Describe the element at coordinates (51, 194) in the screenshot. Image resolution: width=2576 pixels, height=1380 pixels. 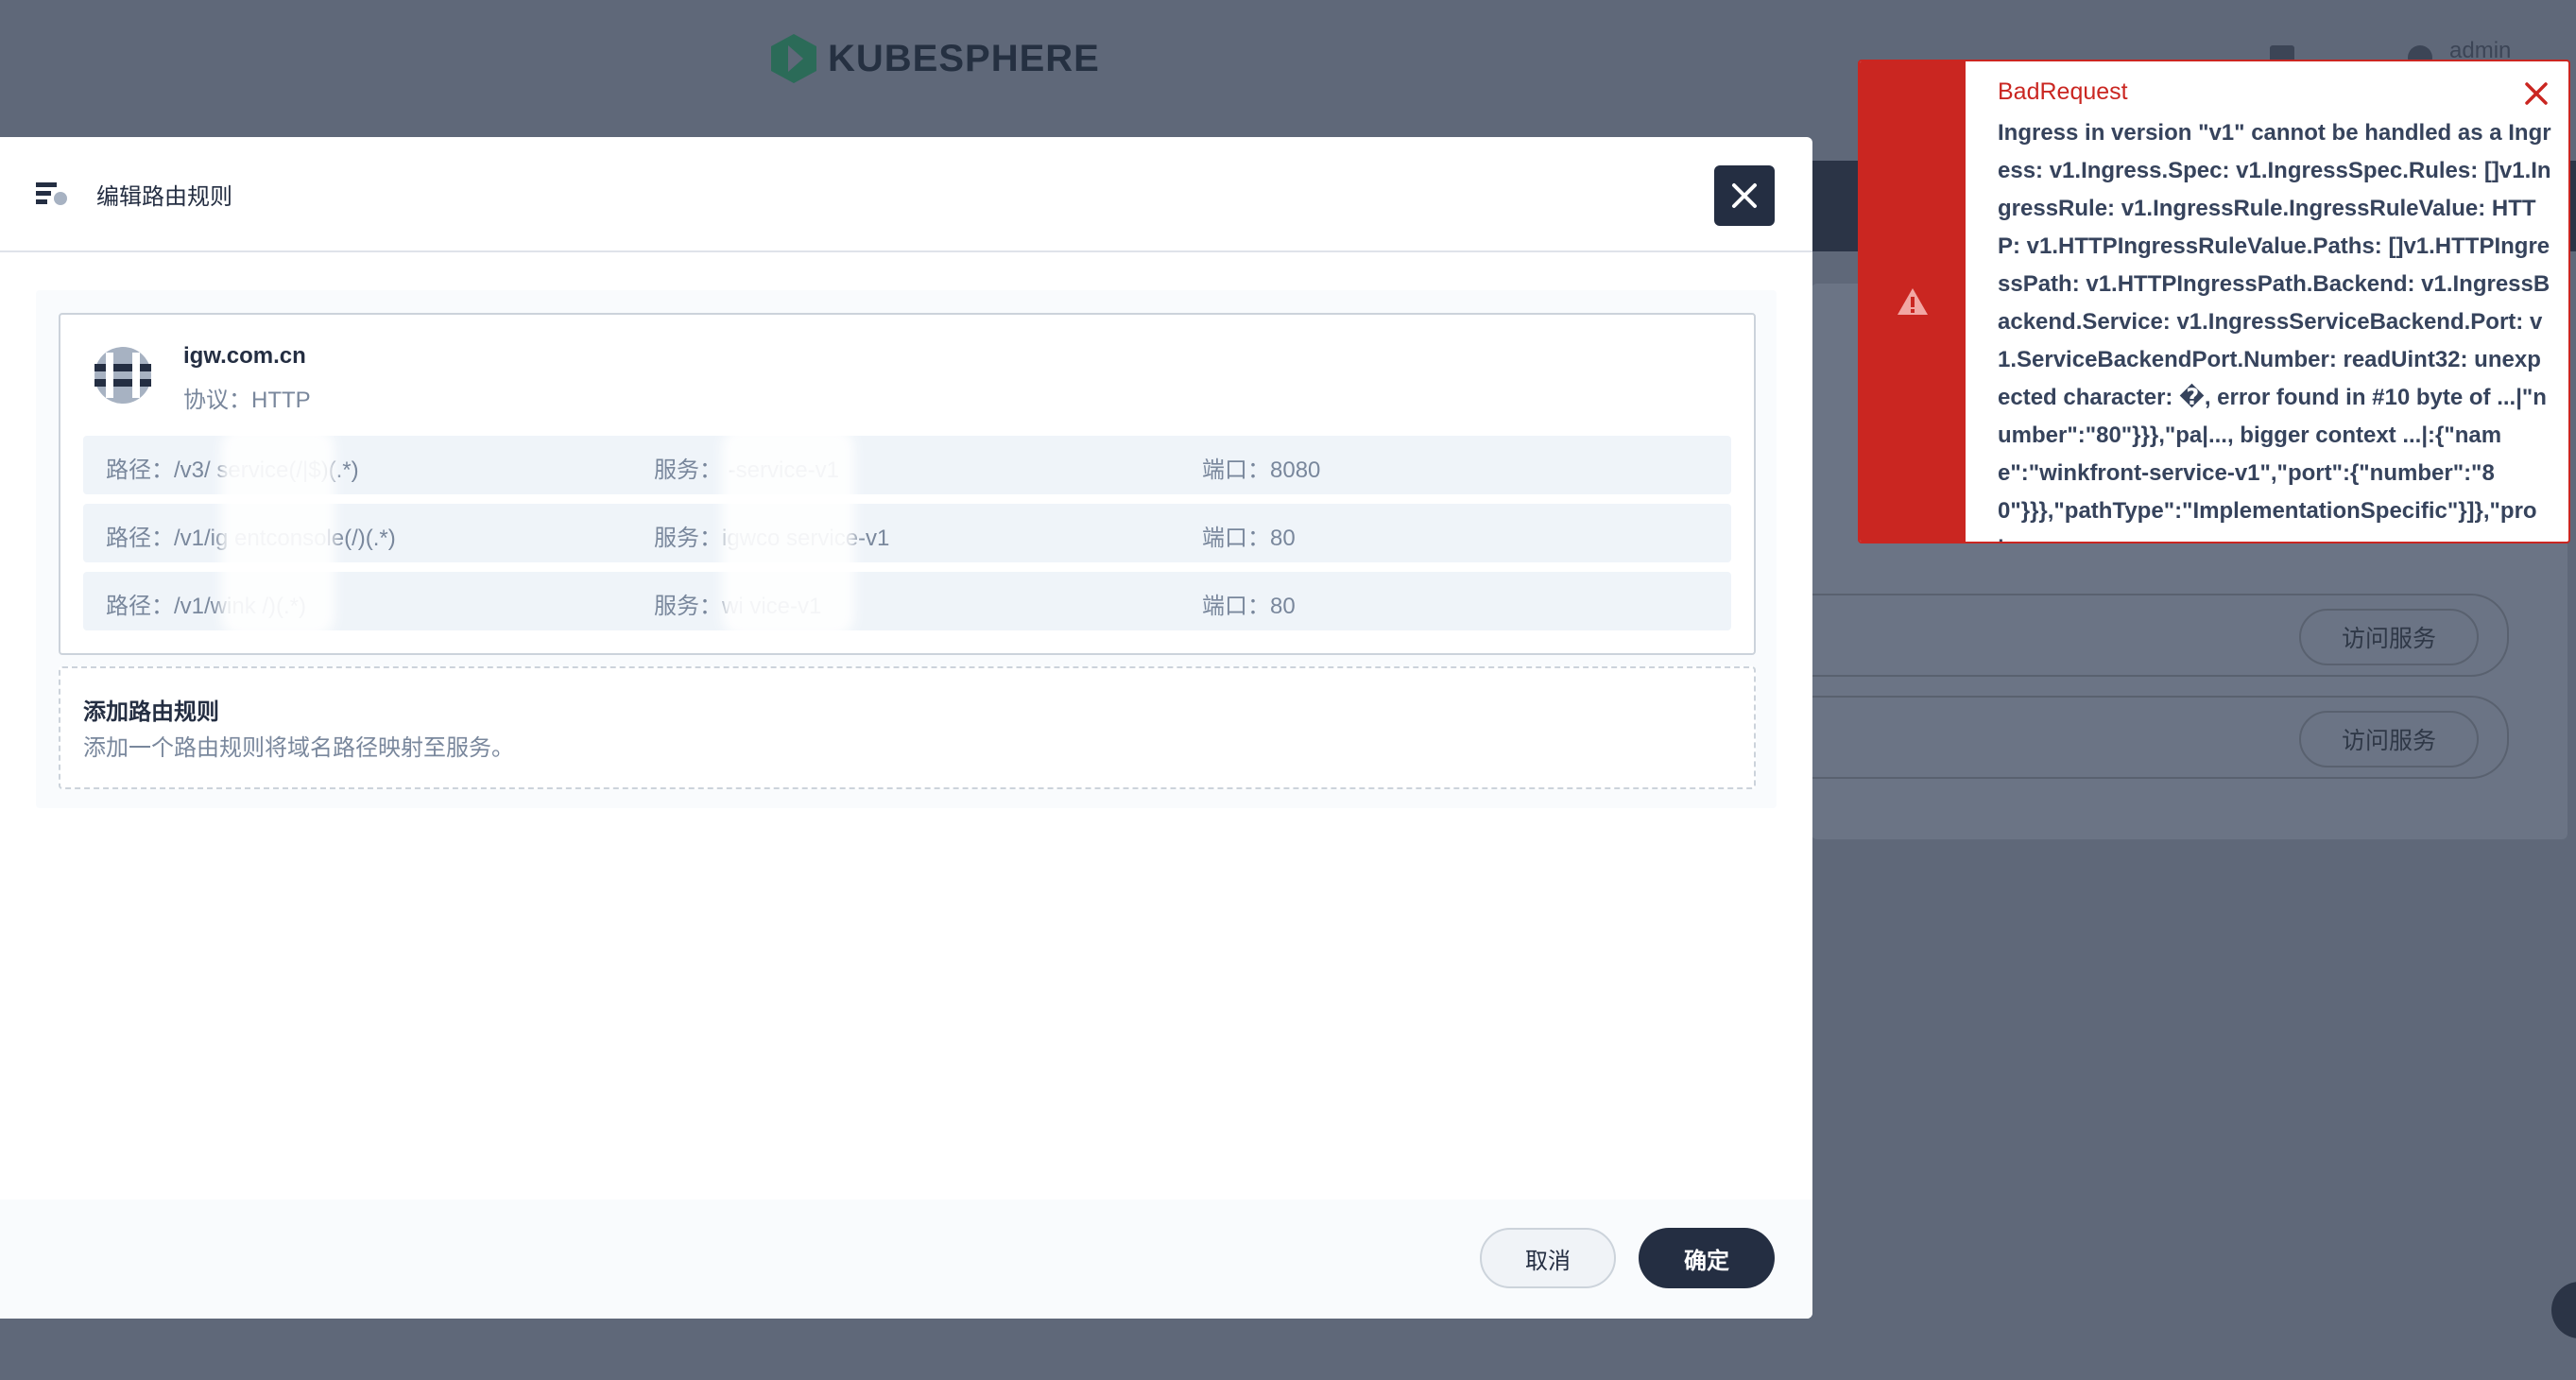
I see `route-icon` at that location.